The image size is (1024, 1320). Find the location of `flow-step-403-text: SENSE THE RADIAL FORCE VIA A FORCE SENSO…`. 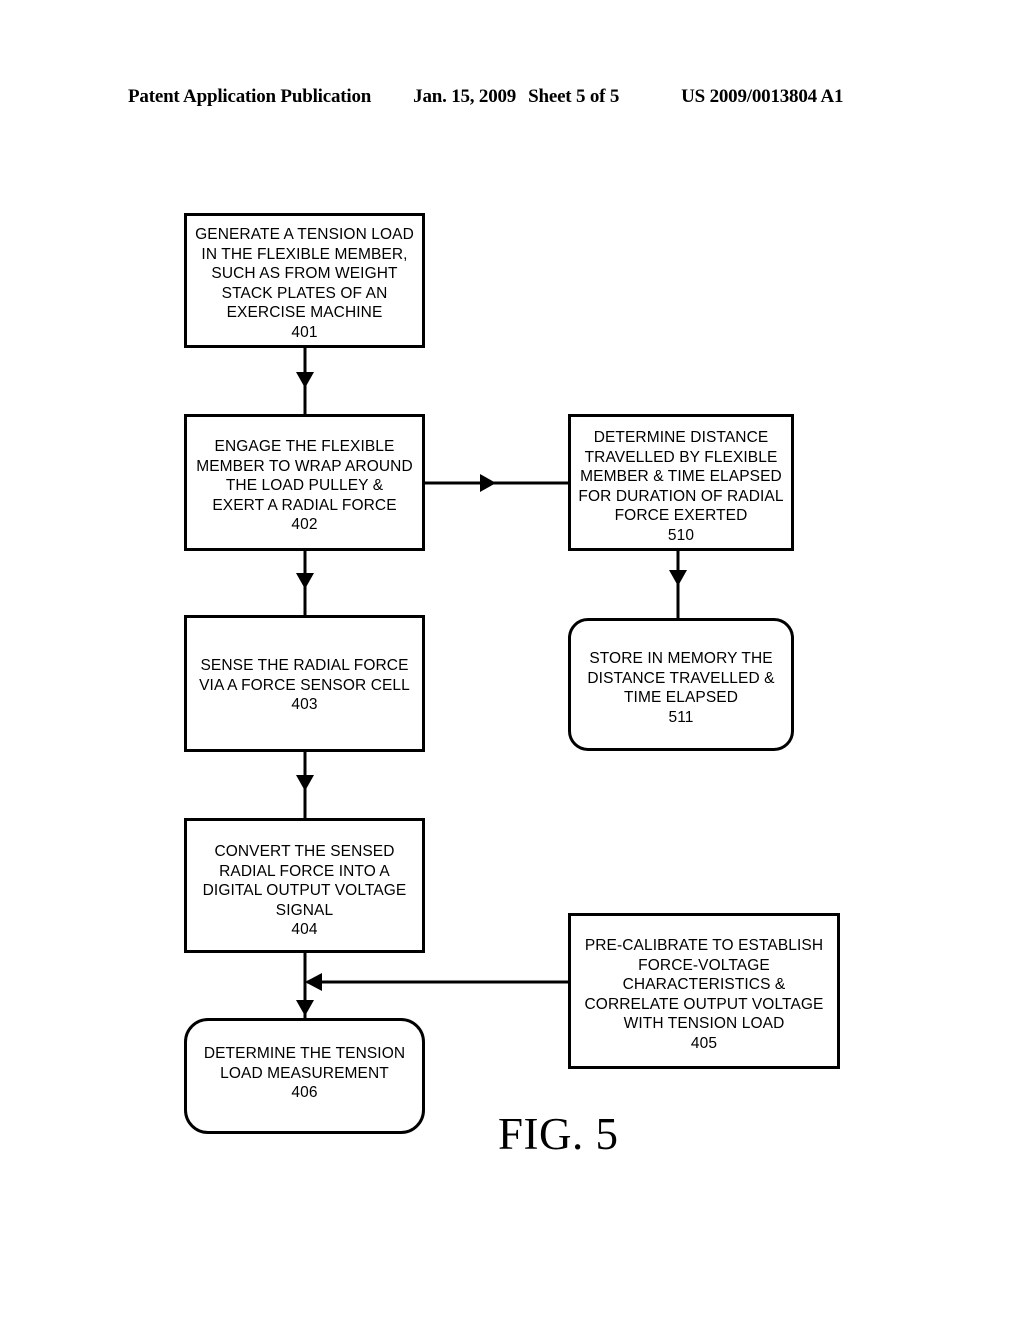

flow-step-403-text: SENSE THE RADIAL FORCE VIA A FORCE SENSO… is located at coordinates (304, 685).